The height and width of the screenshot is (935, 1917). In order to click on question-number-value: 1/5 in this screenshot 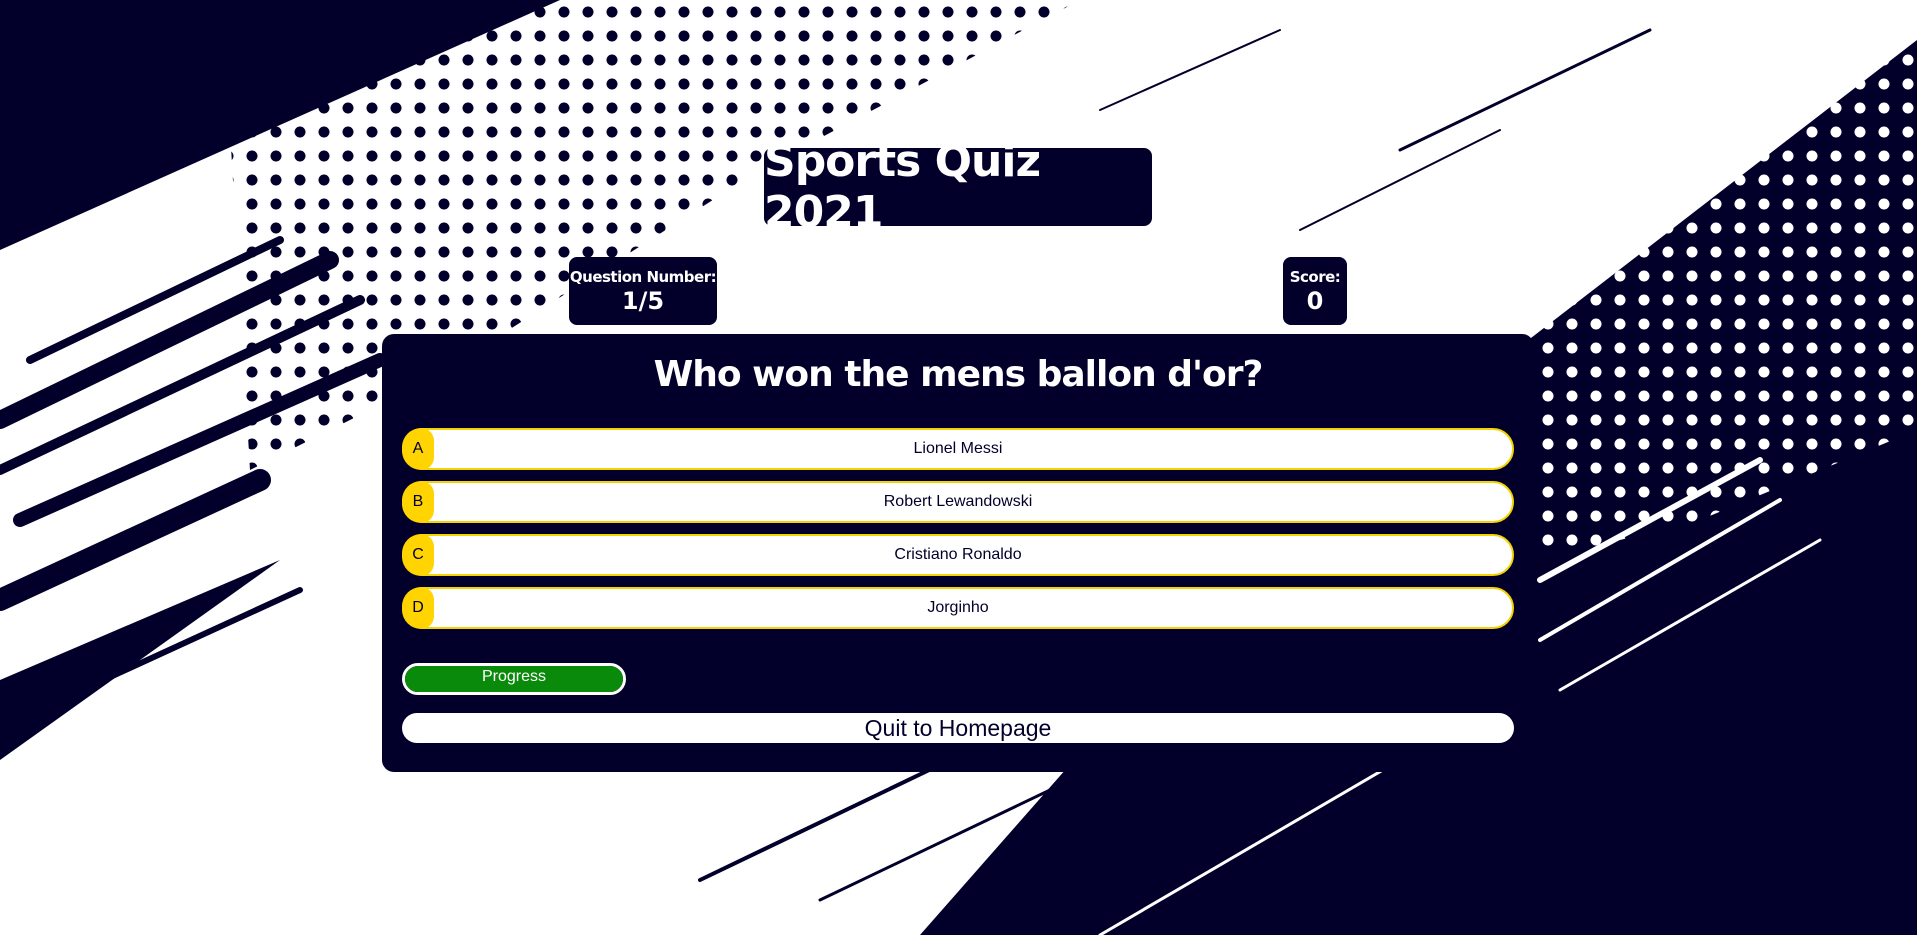, I will do `click(643, 301)`.